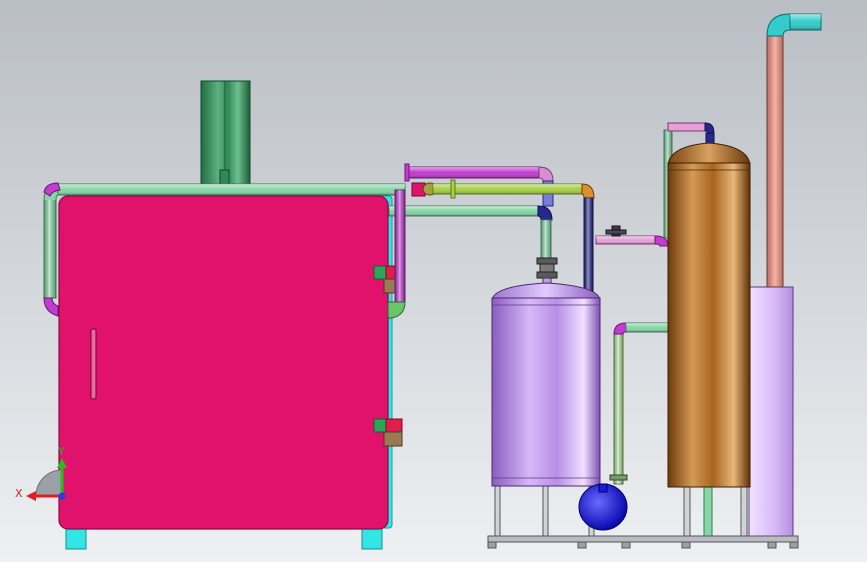 The image size is (867, 562). Describe the element at coordinates (19, 493) in the screenshot. I see `x-axis-label: X` at that location.